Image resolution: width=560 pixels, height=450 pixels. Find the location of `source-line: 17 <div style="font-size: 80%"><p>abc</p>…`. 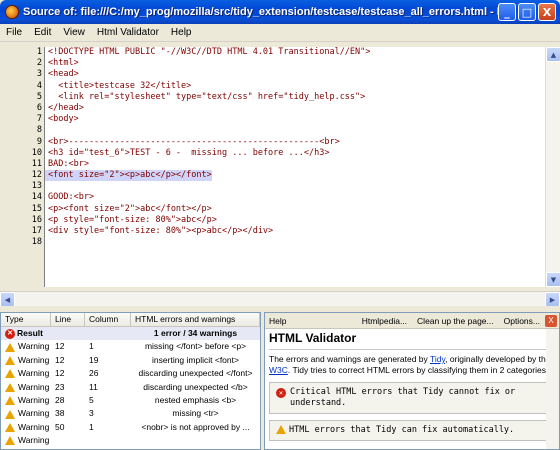

source-line: 17 <div style="font-size: 80%"><p>abc</p>… is located at coordinates (288, 231).